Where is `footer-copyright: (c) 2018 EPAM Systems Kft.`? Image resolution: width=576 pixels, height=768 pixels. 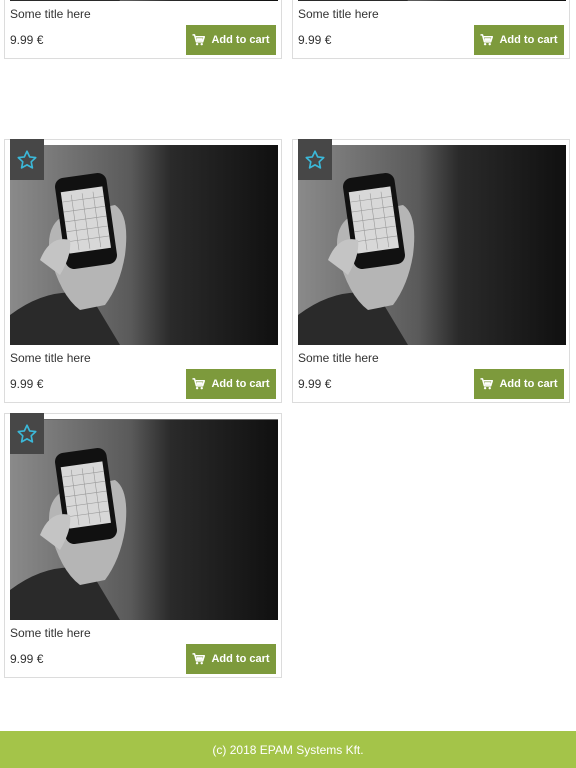 footer-copyright: (c) 2018 EPAM Systems Kft. is located at coordinates (288, 749).